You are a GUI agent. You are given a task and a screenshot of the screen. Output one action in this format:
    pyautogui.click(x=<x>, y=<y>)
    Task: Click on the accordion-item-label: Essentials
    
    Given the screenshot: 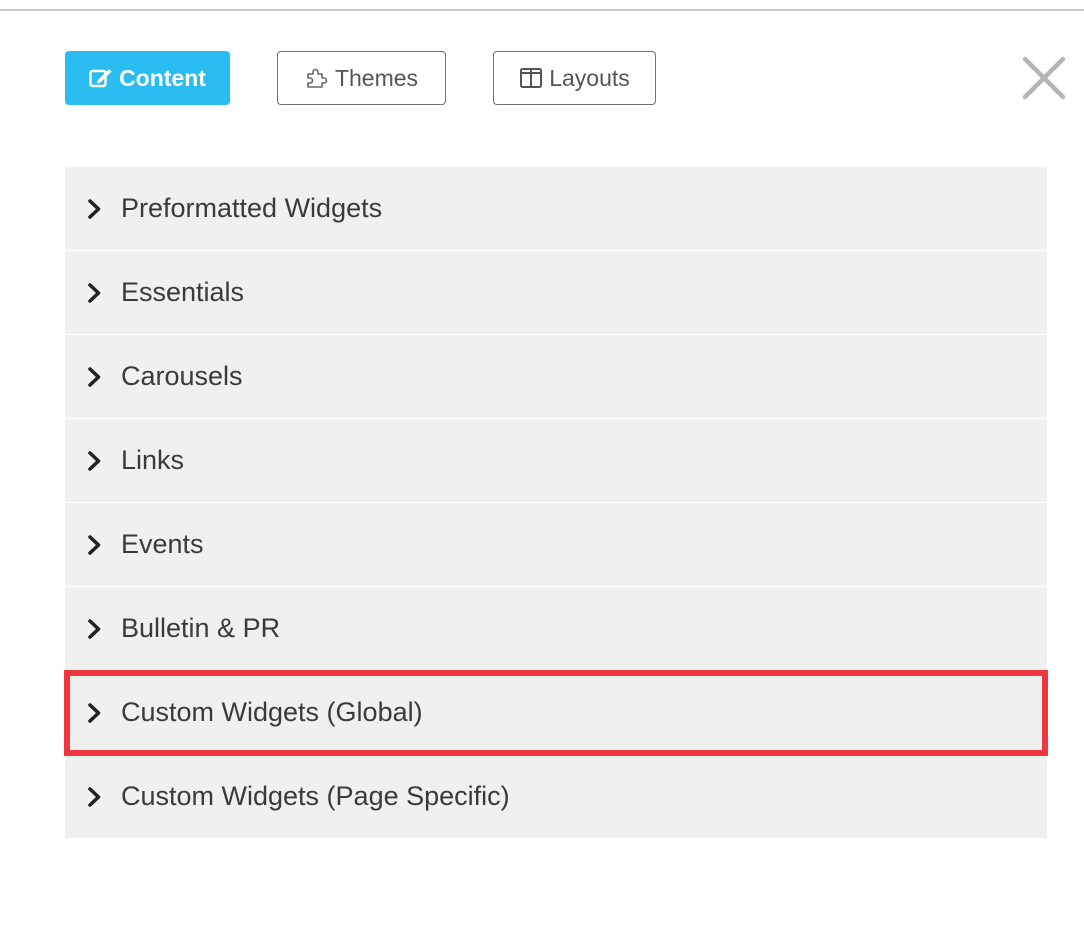 What is the action you would take?
    pyautogui.click(x=183, y=292)
    